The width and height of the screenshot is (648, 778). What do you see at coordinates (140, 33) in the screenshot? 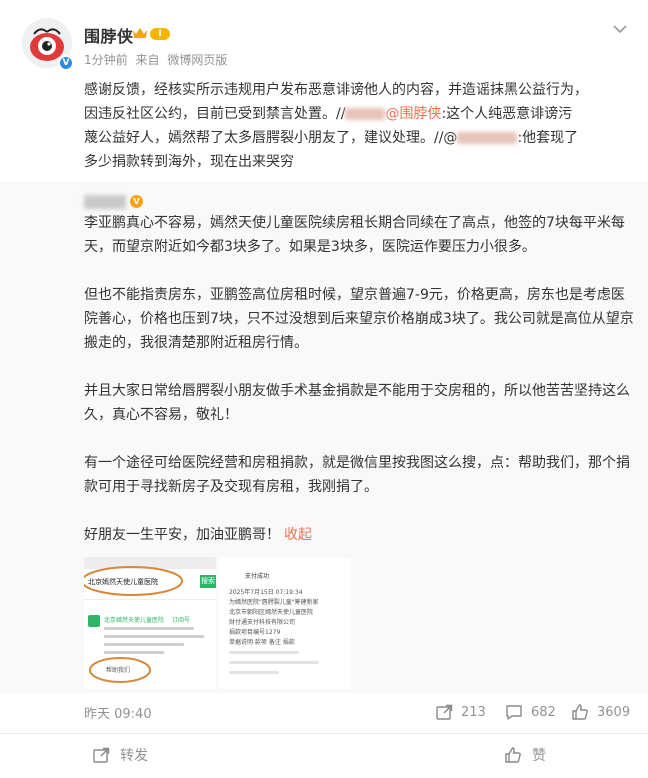
I see `crown-icon` at bounding box center [140, 33].